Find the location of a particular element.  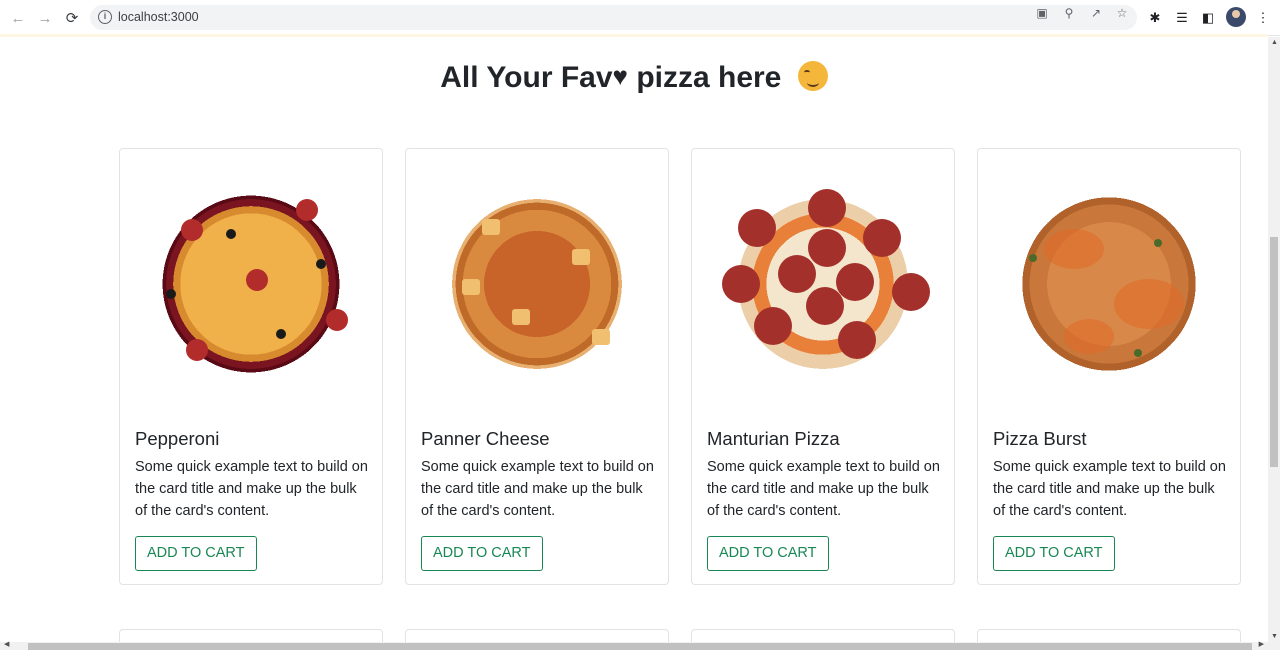

reading-list-icon: ☰ is located at coordinates (1182, 18).